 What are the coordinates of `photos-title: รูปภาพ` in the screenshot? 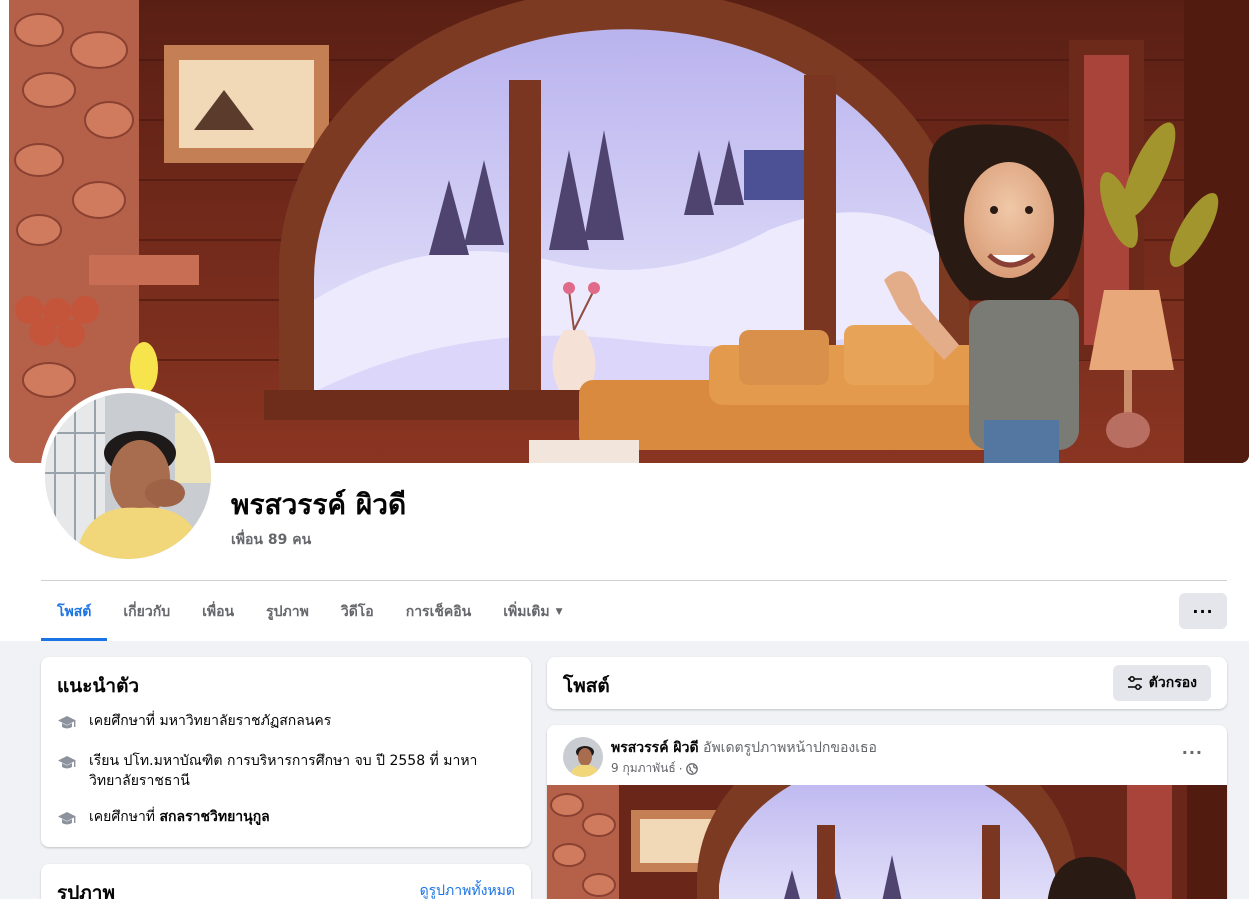 It's located at (86, 890).